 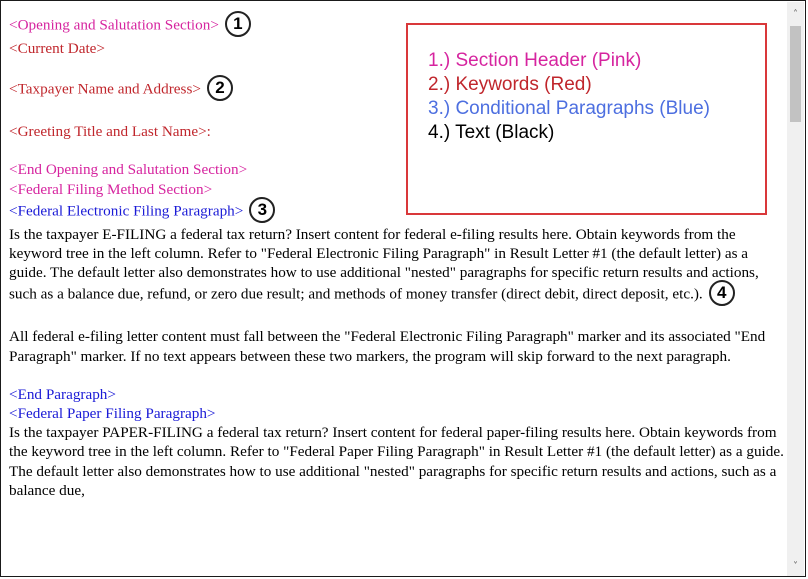 What do you see at coordinates (721, 293) in the screenshot?
I see `callout-marker-4: 4` at bounding box center [721, 293].